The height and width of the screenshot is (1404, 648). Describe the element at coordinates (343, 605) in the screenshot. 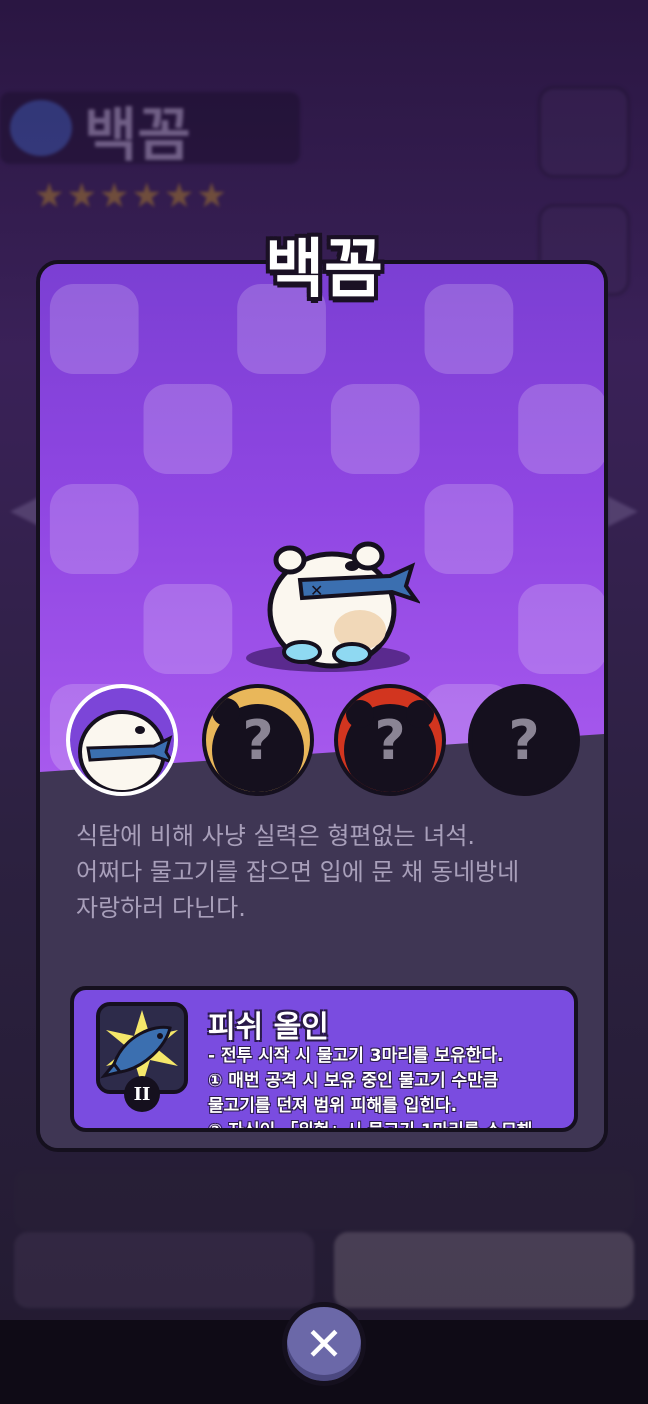

I see `bear-character: ✕` at that location.